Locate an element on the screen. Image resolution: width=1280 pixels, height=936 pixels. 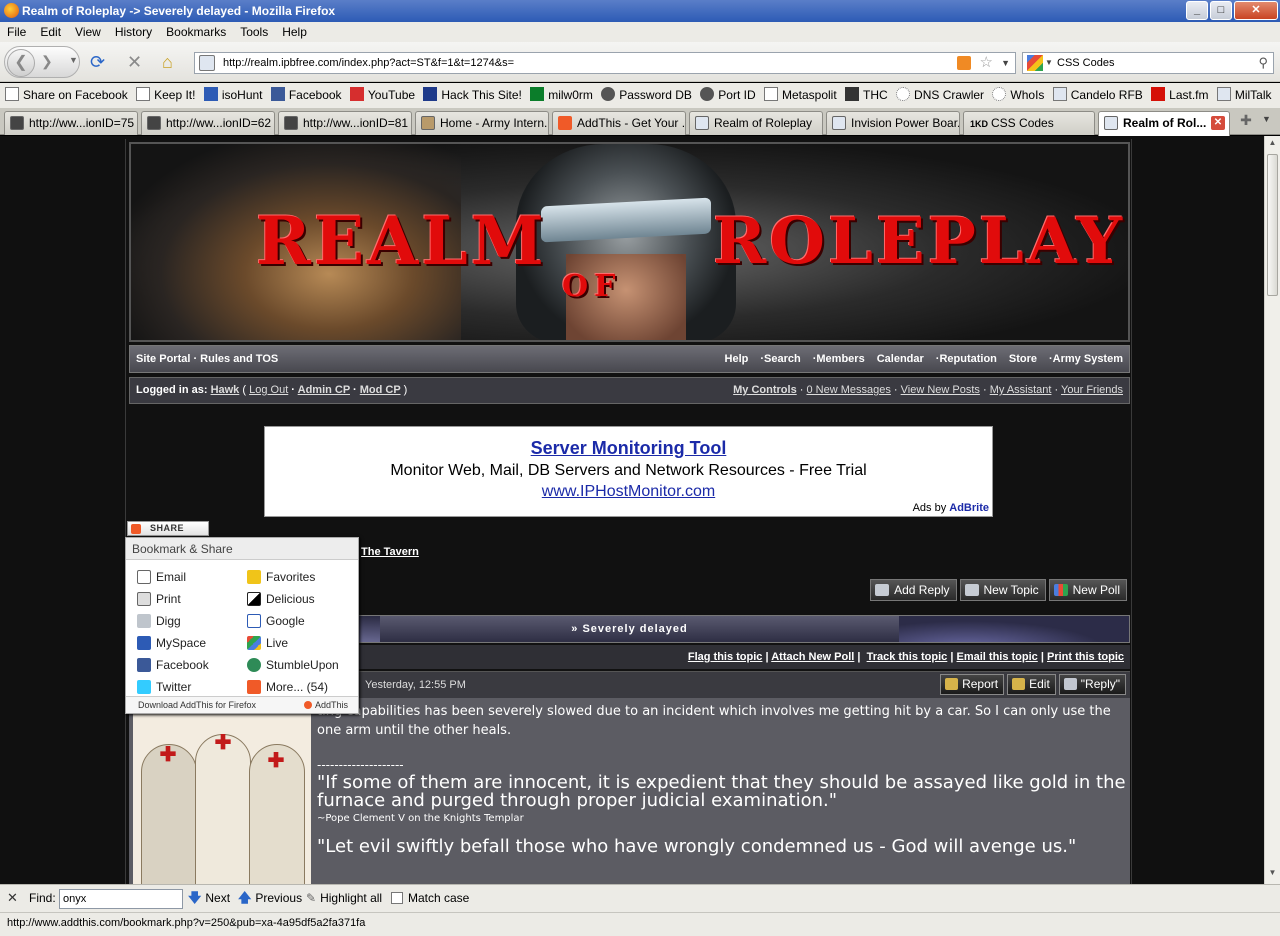
magnifier-search-icon: ⚲ is located at coordinates (1263, 63).